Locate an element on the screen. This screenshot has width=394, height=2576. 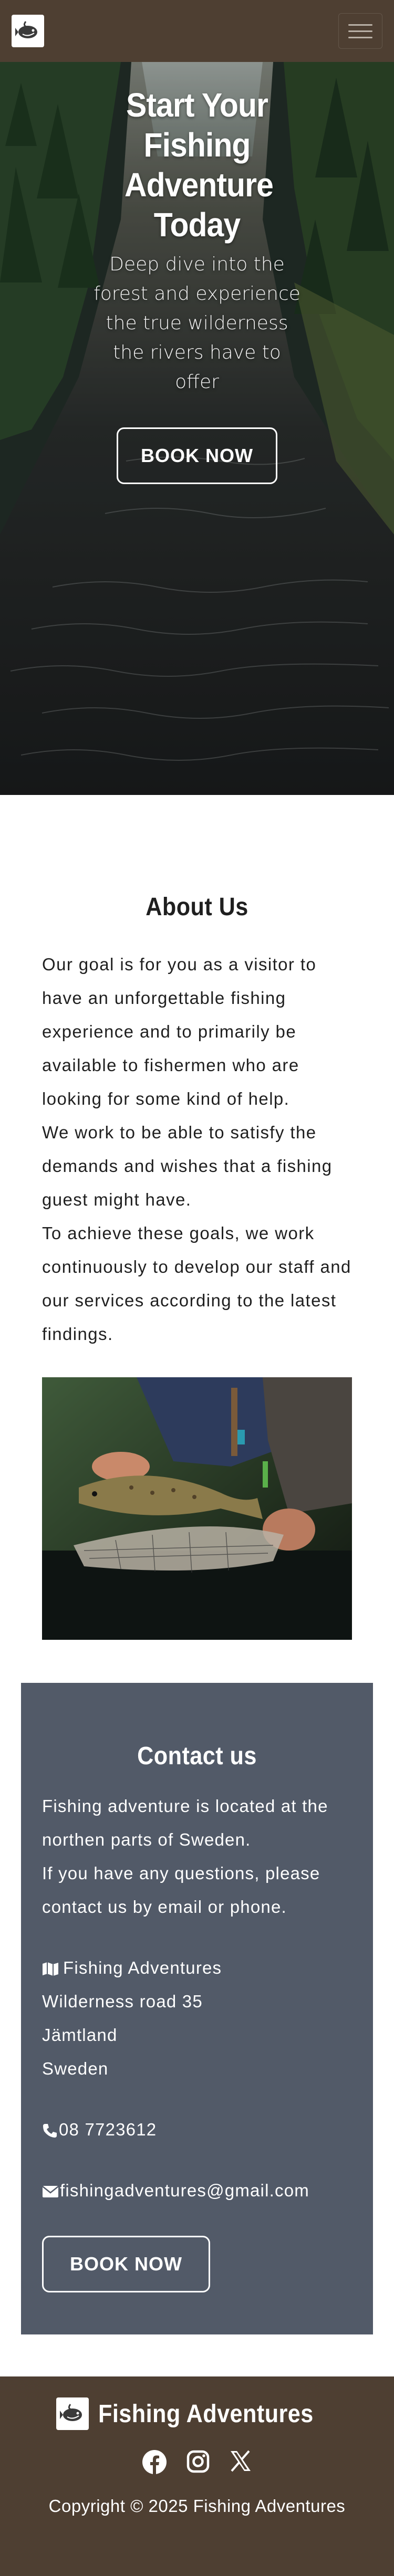
map-icon is located at coordinates (50, 1969).